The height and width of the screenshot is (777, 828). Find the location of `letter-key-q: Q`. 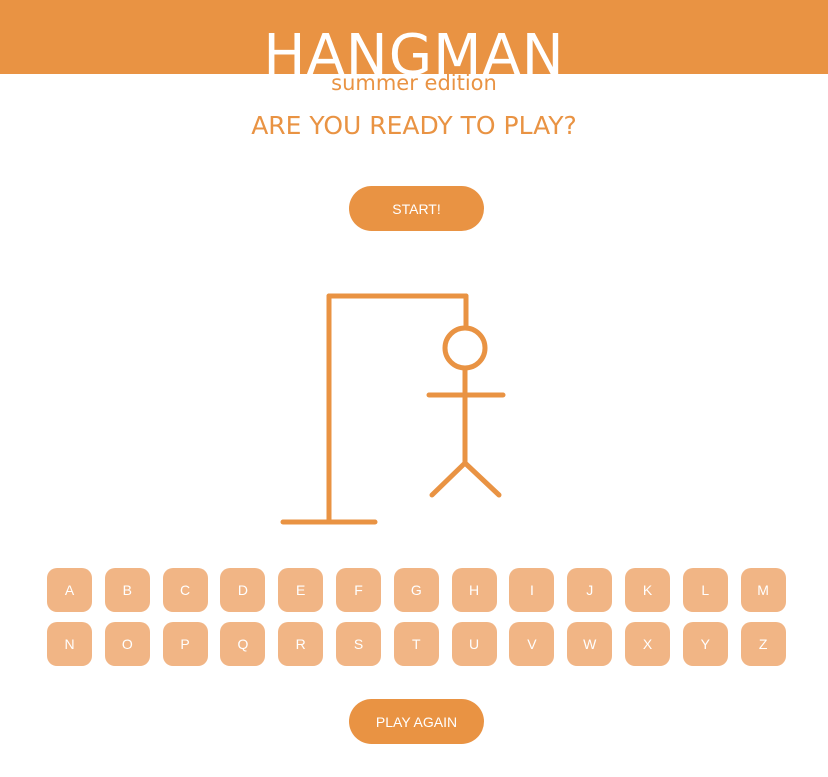

letter-key-q: Q is located at coordinates (243, 644).